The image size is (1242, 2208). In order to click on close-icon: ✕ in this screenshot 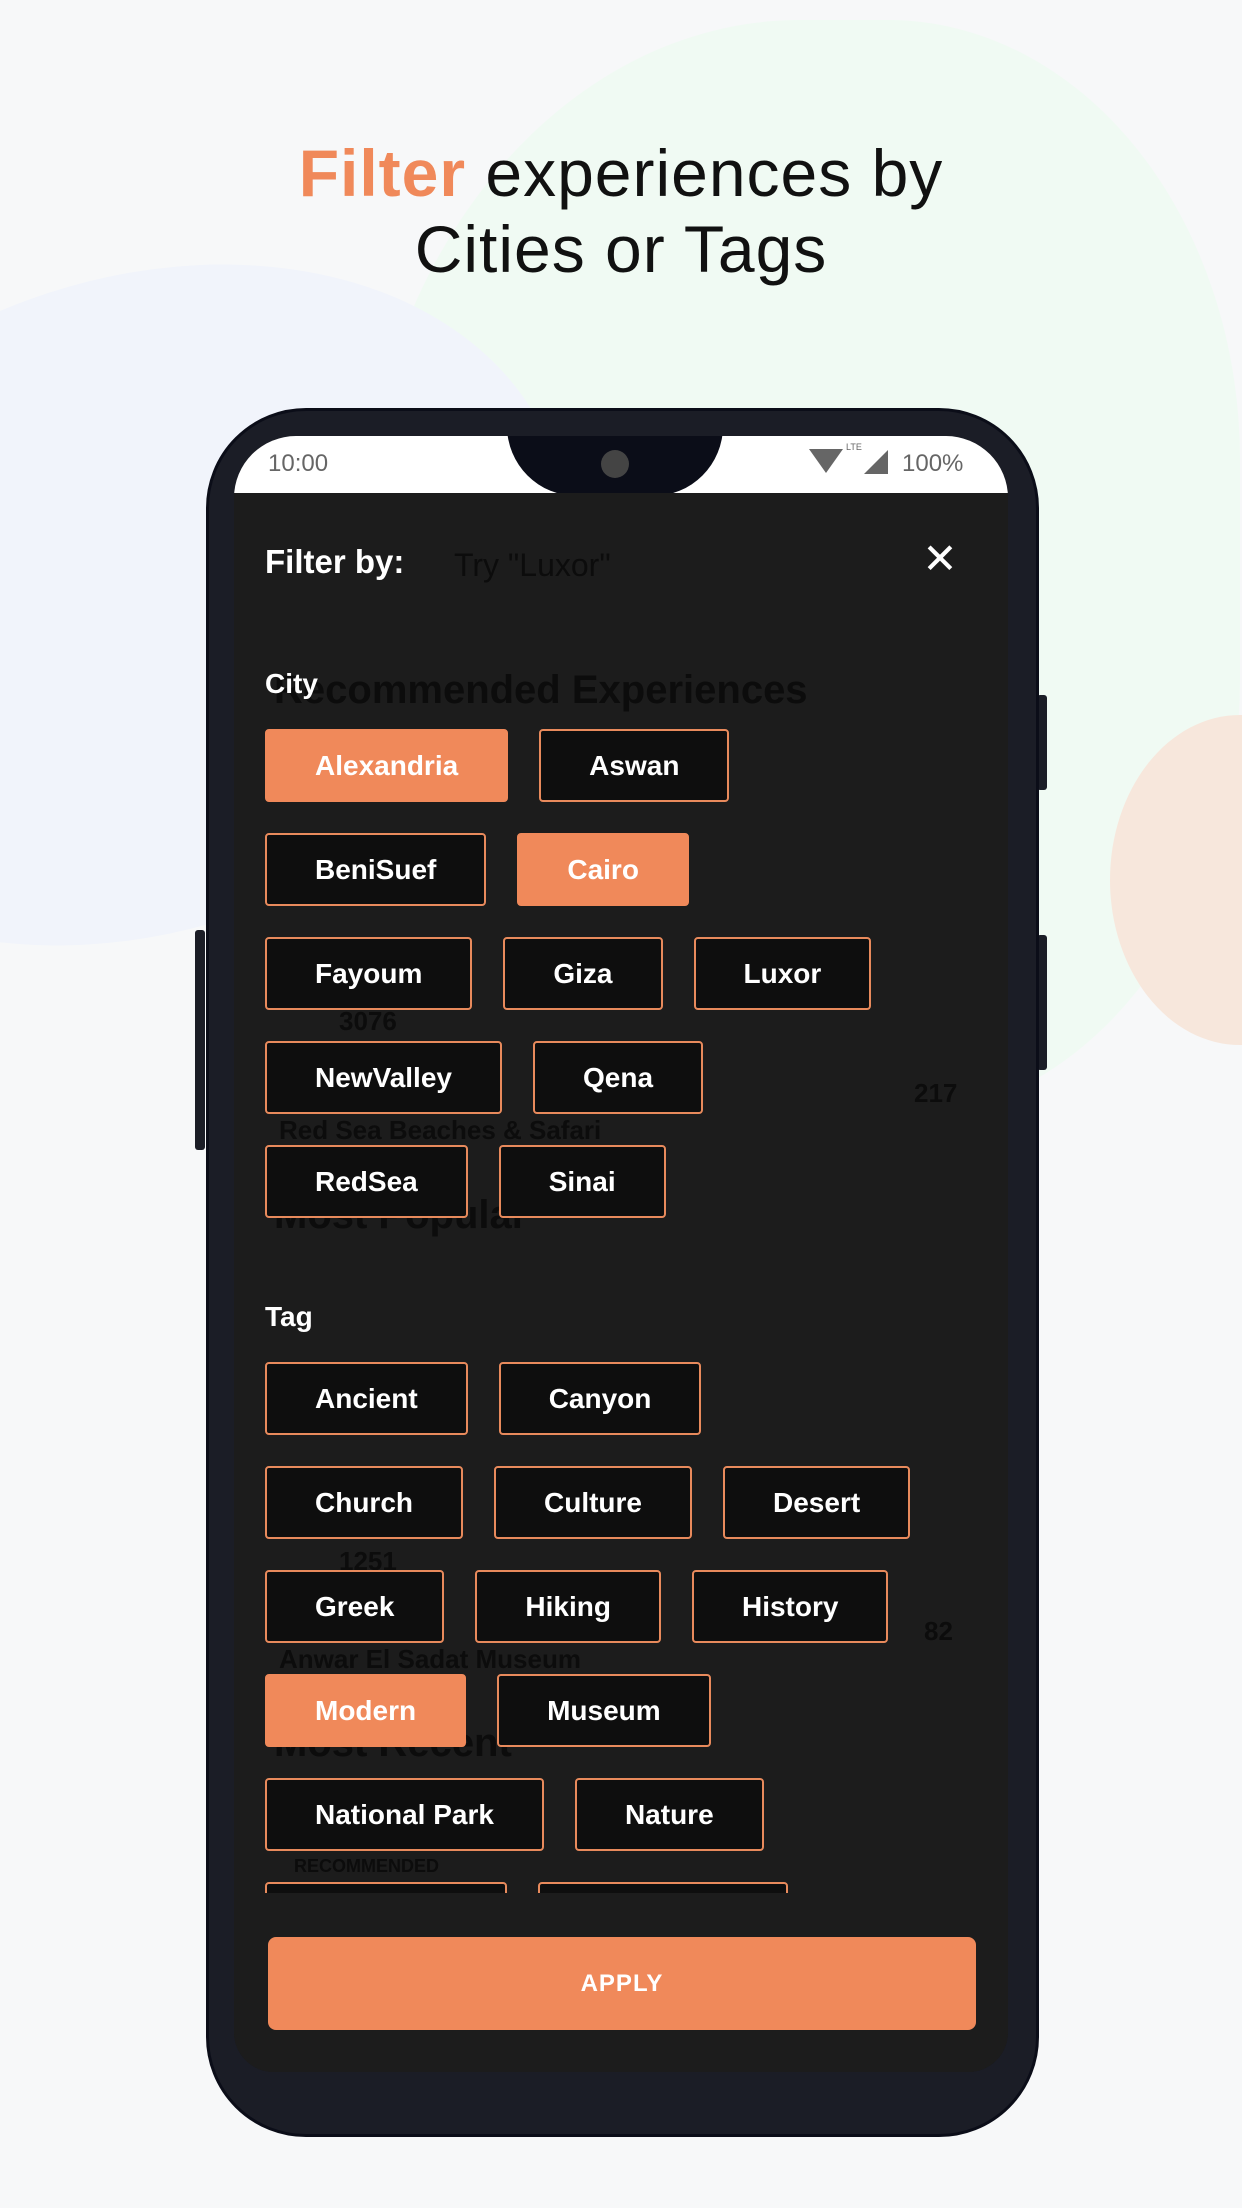, I will do `click(940, 559)`.